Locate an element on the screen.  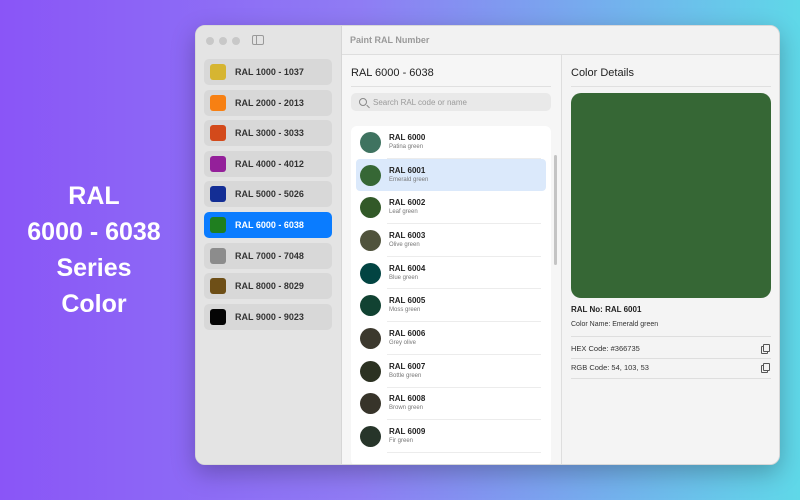
sidebar-item-ral-7000: RAL 7000 - 7048 is located at coordinates (268, 255).